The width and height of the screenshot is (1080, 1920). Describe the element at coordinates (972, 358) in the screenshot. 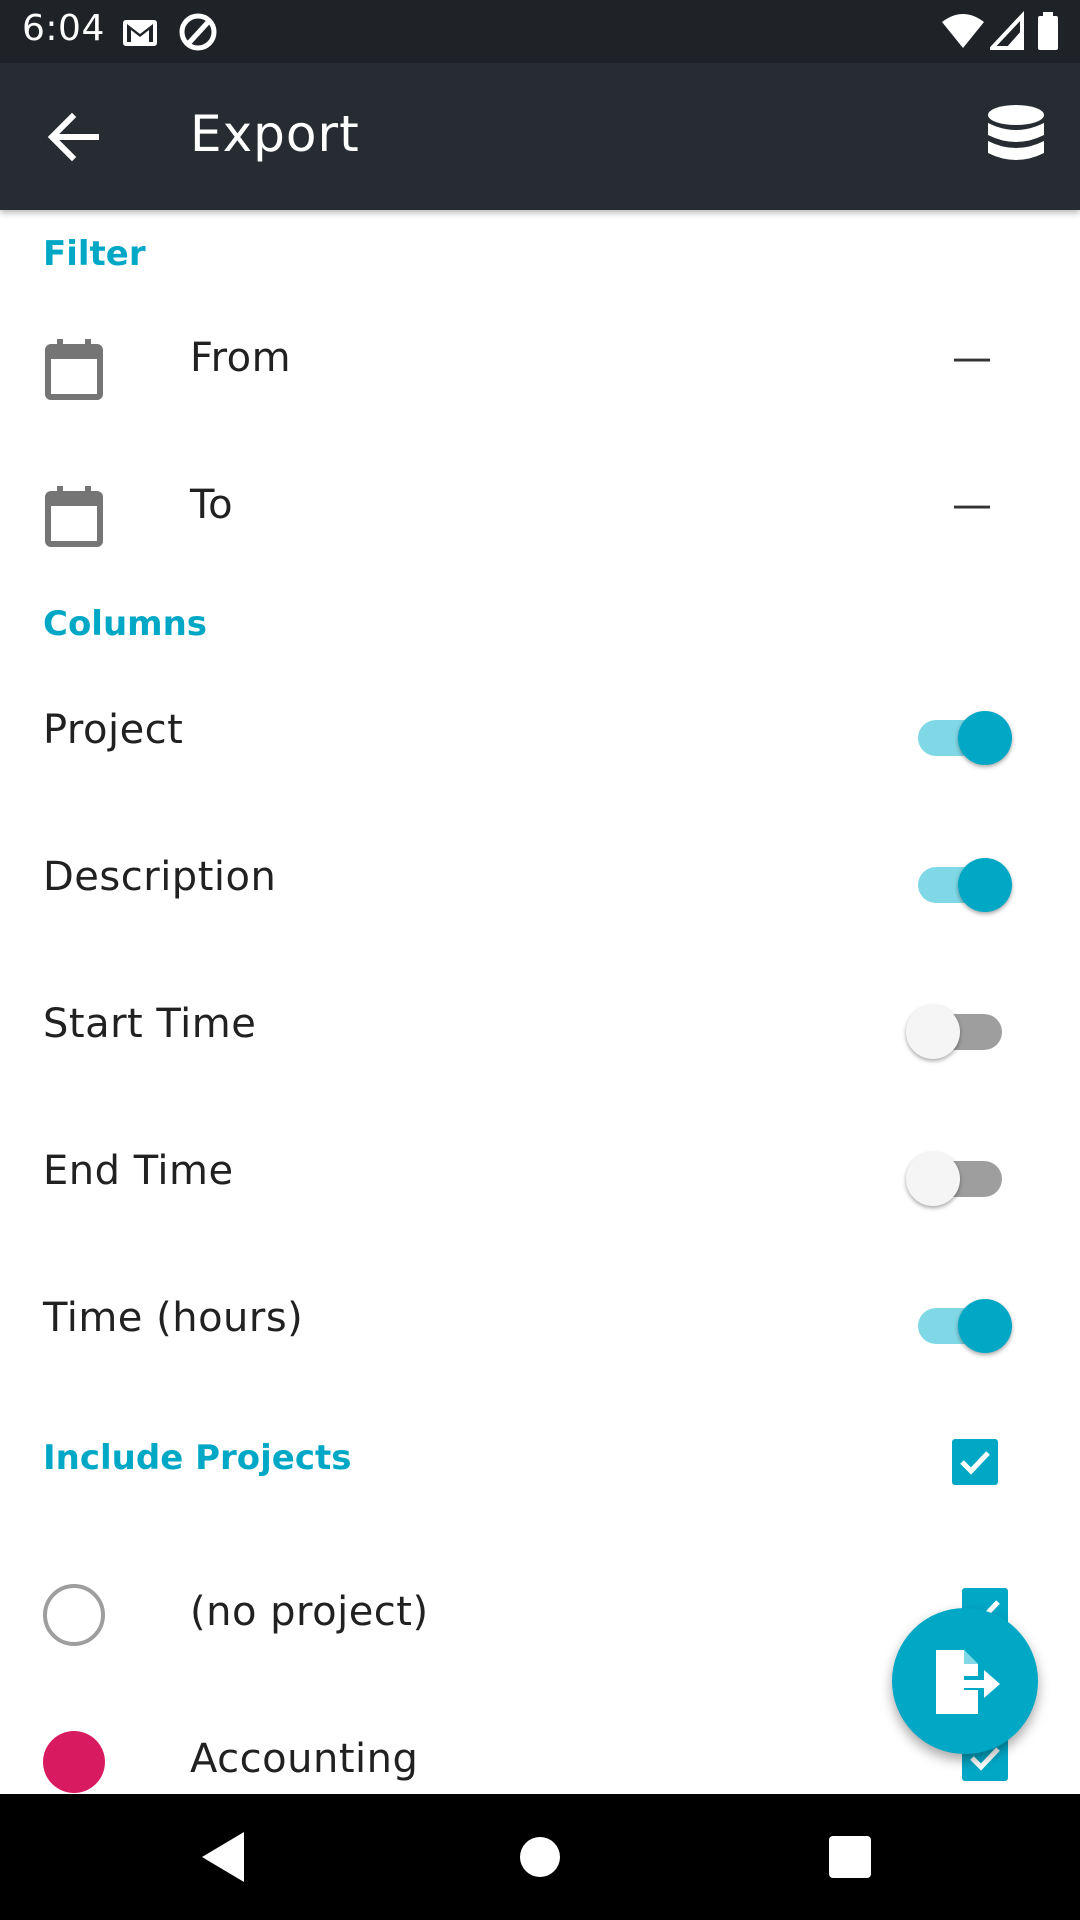

I see `from-value: —` at that location.